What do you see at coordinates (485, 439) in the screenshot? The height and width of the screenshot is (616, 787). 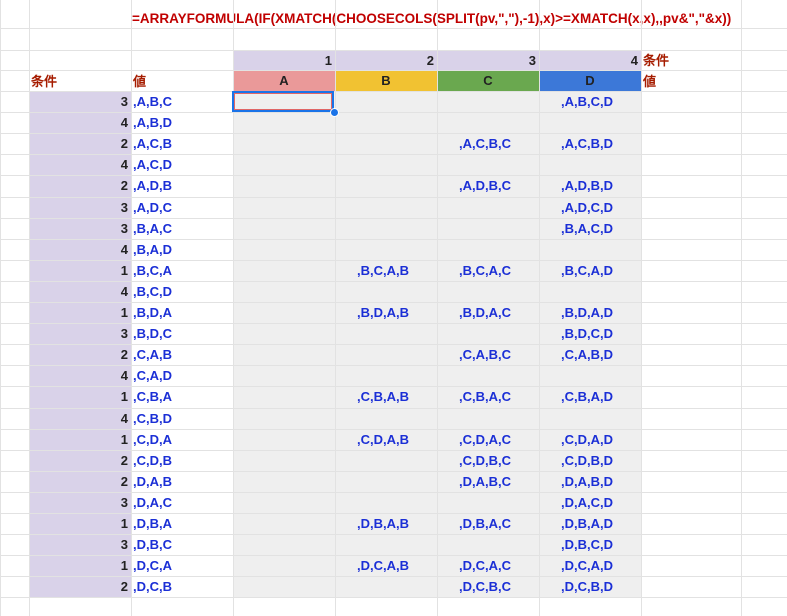 I see `output-value: ,C,D,A,C` at bounding box center [485, 439].